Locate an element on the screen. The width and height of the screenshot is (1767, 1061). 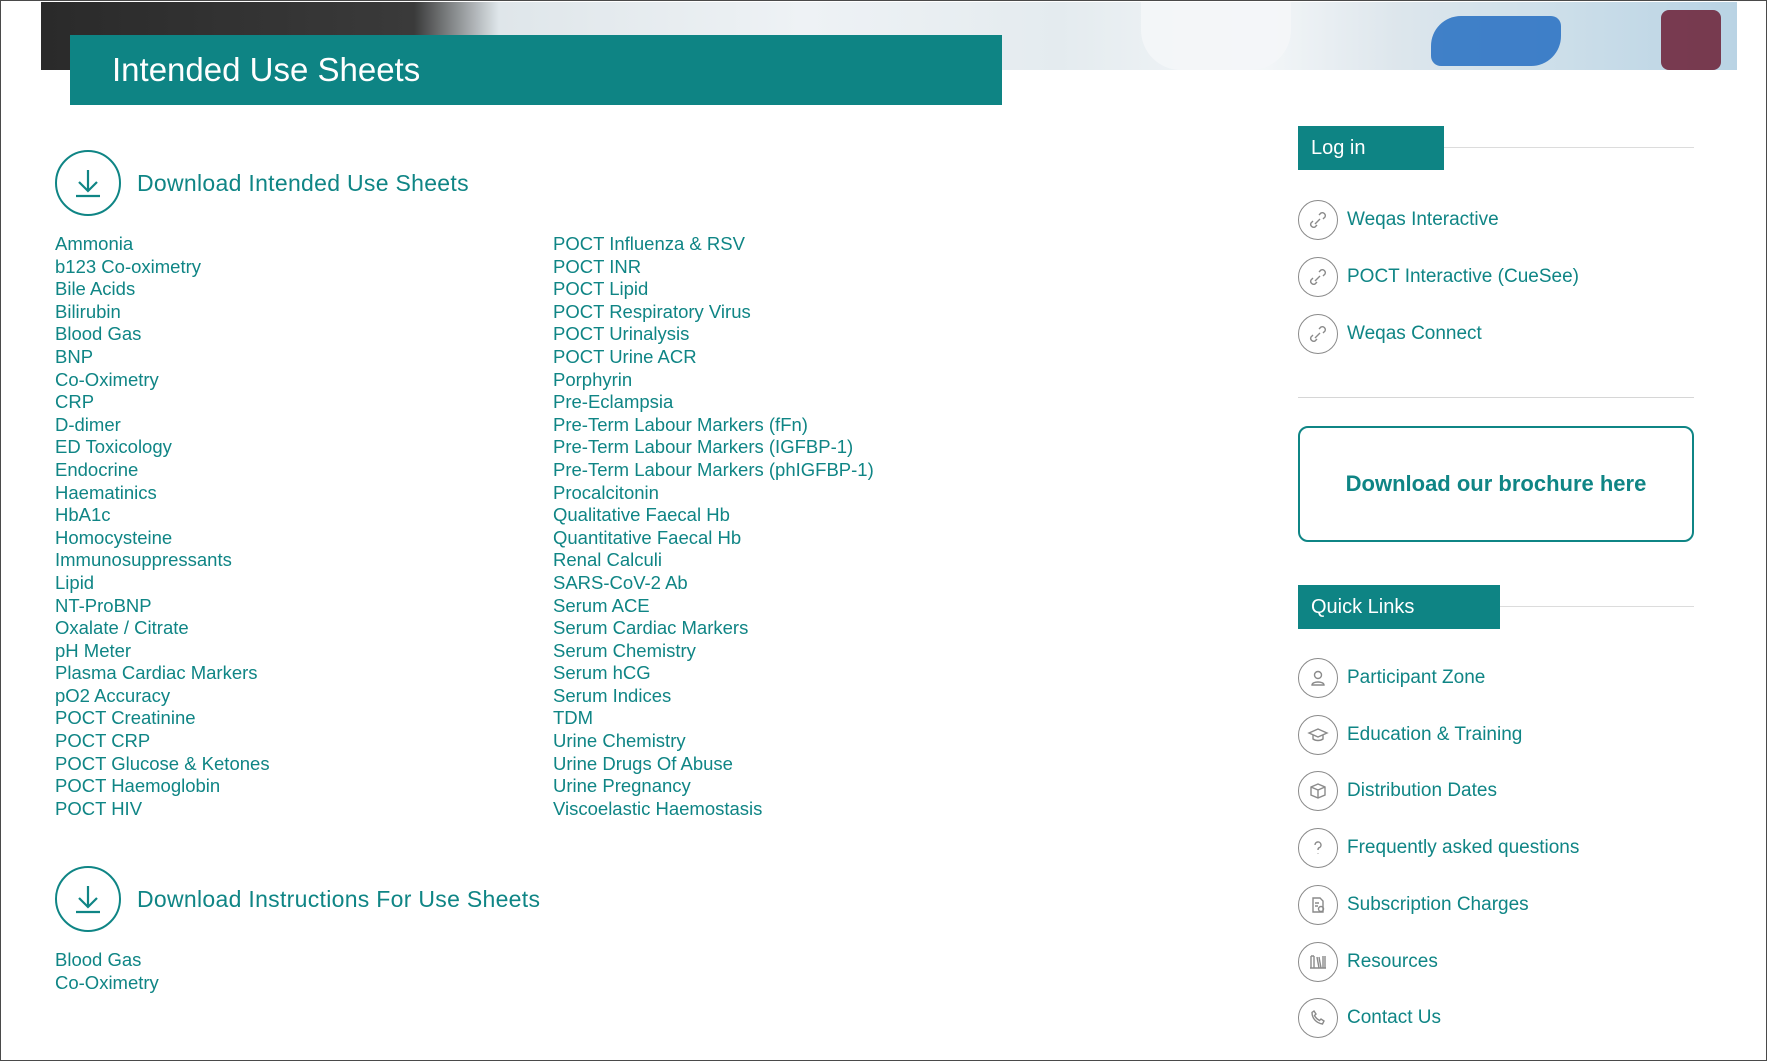
login-link-weqas-connect: Weqas Connect is located at coordinates (1390, 334).